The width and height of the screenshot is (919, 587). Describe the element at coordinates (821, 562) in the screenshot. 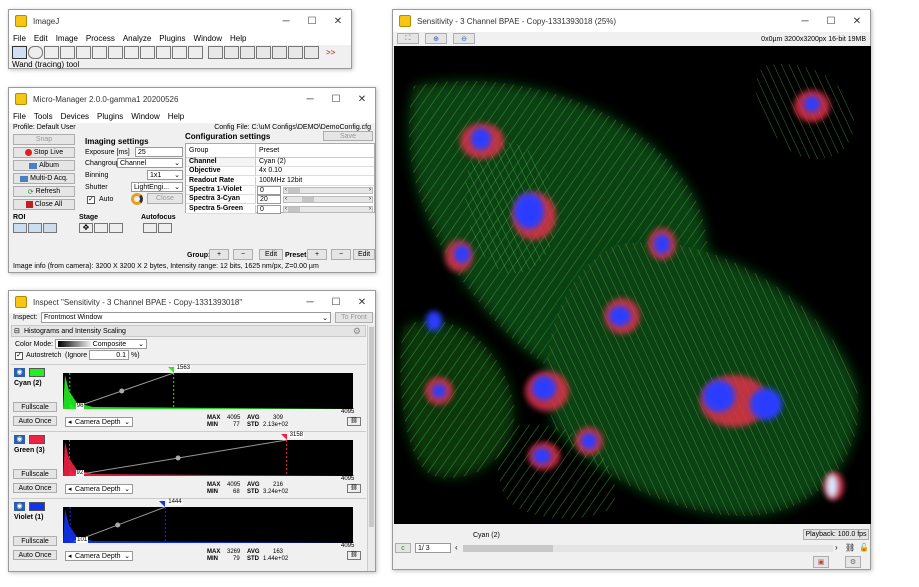

I see `snapshot-icon: ▣` at that location.